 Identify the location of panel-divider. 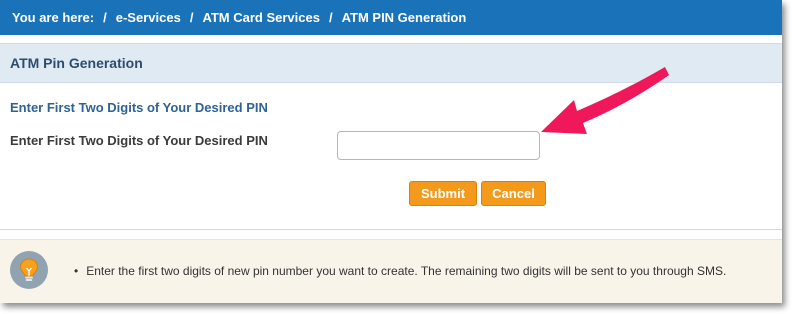
(391, 229).